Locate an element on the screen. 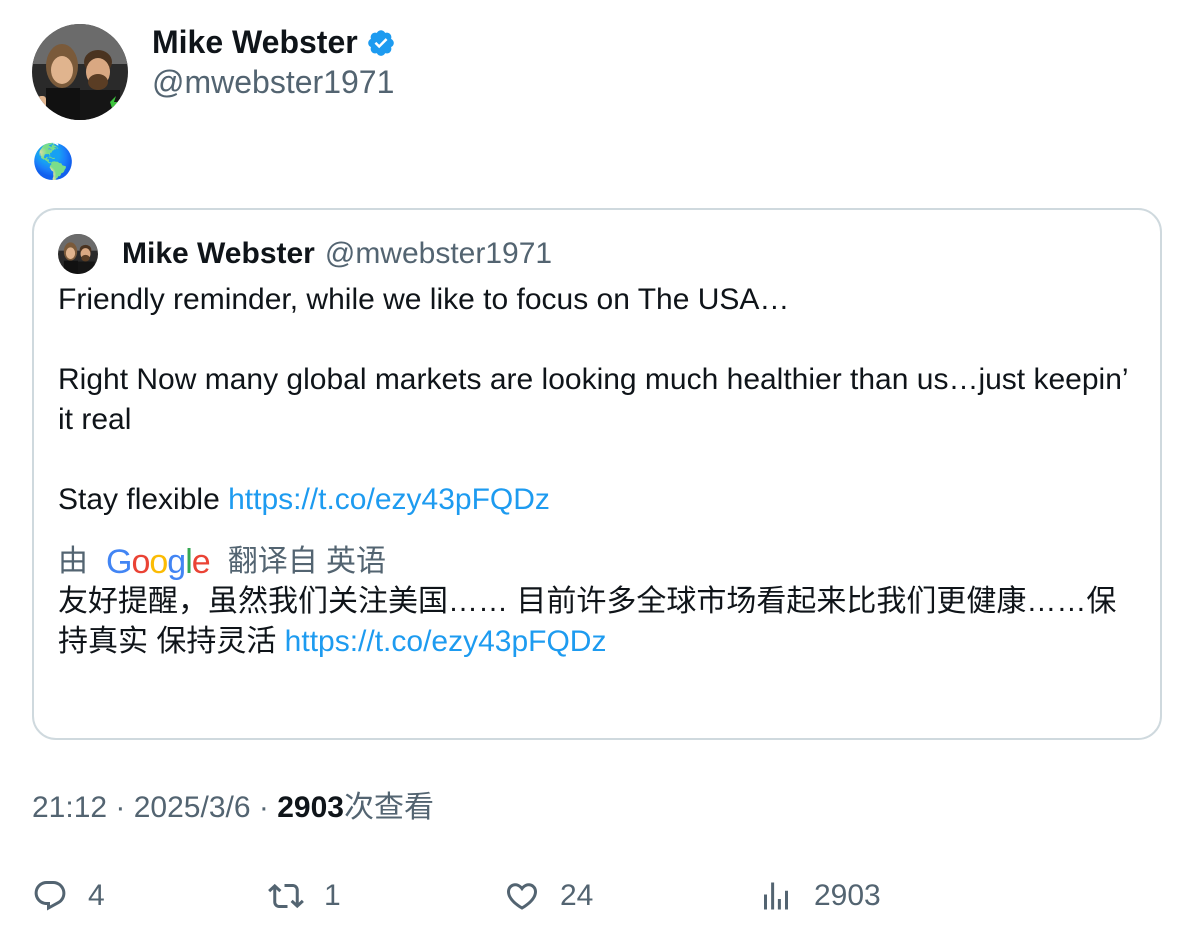 Image resolution: width=1196 pixels, height=942 pixels. quoted-author-handle: @mwebster1971 is located at coordinates (438, 253).